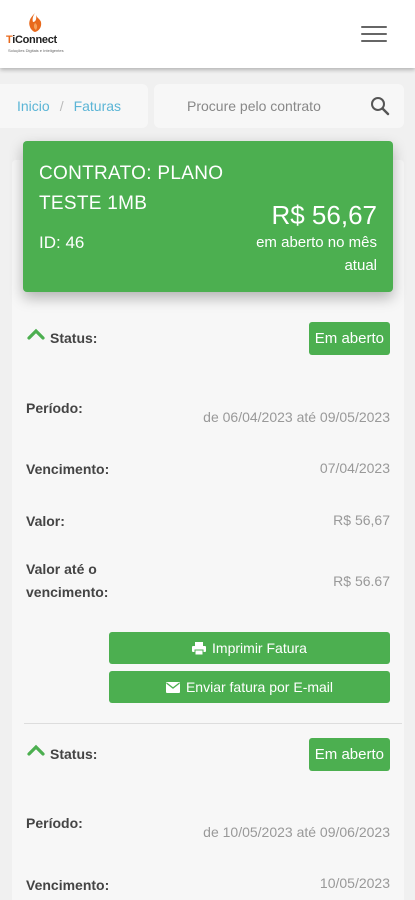 The image size is (415, 900). I want to click on printer-icon, so click(199, 648).